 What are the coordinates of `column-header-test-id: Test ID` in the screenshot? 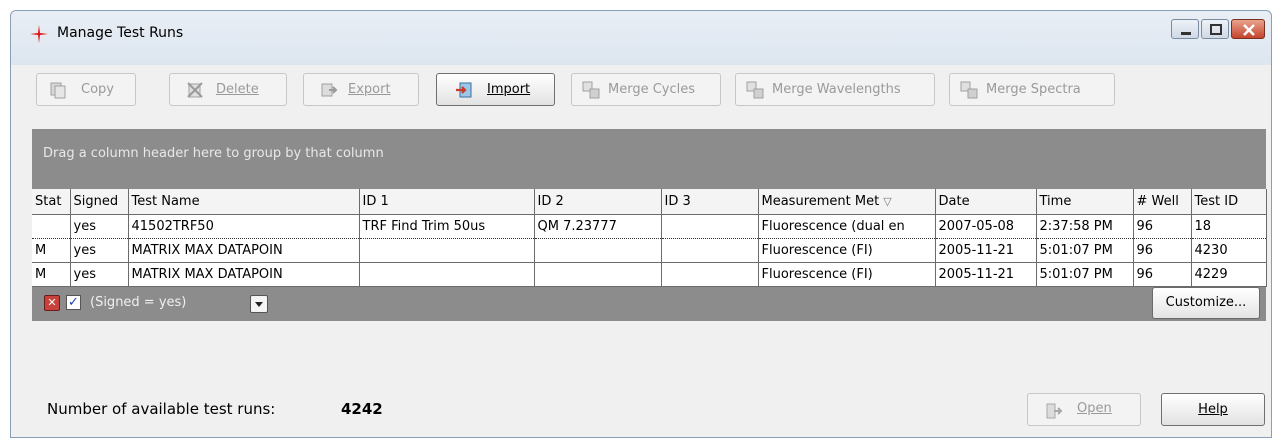 It's located at (1229, 202).